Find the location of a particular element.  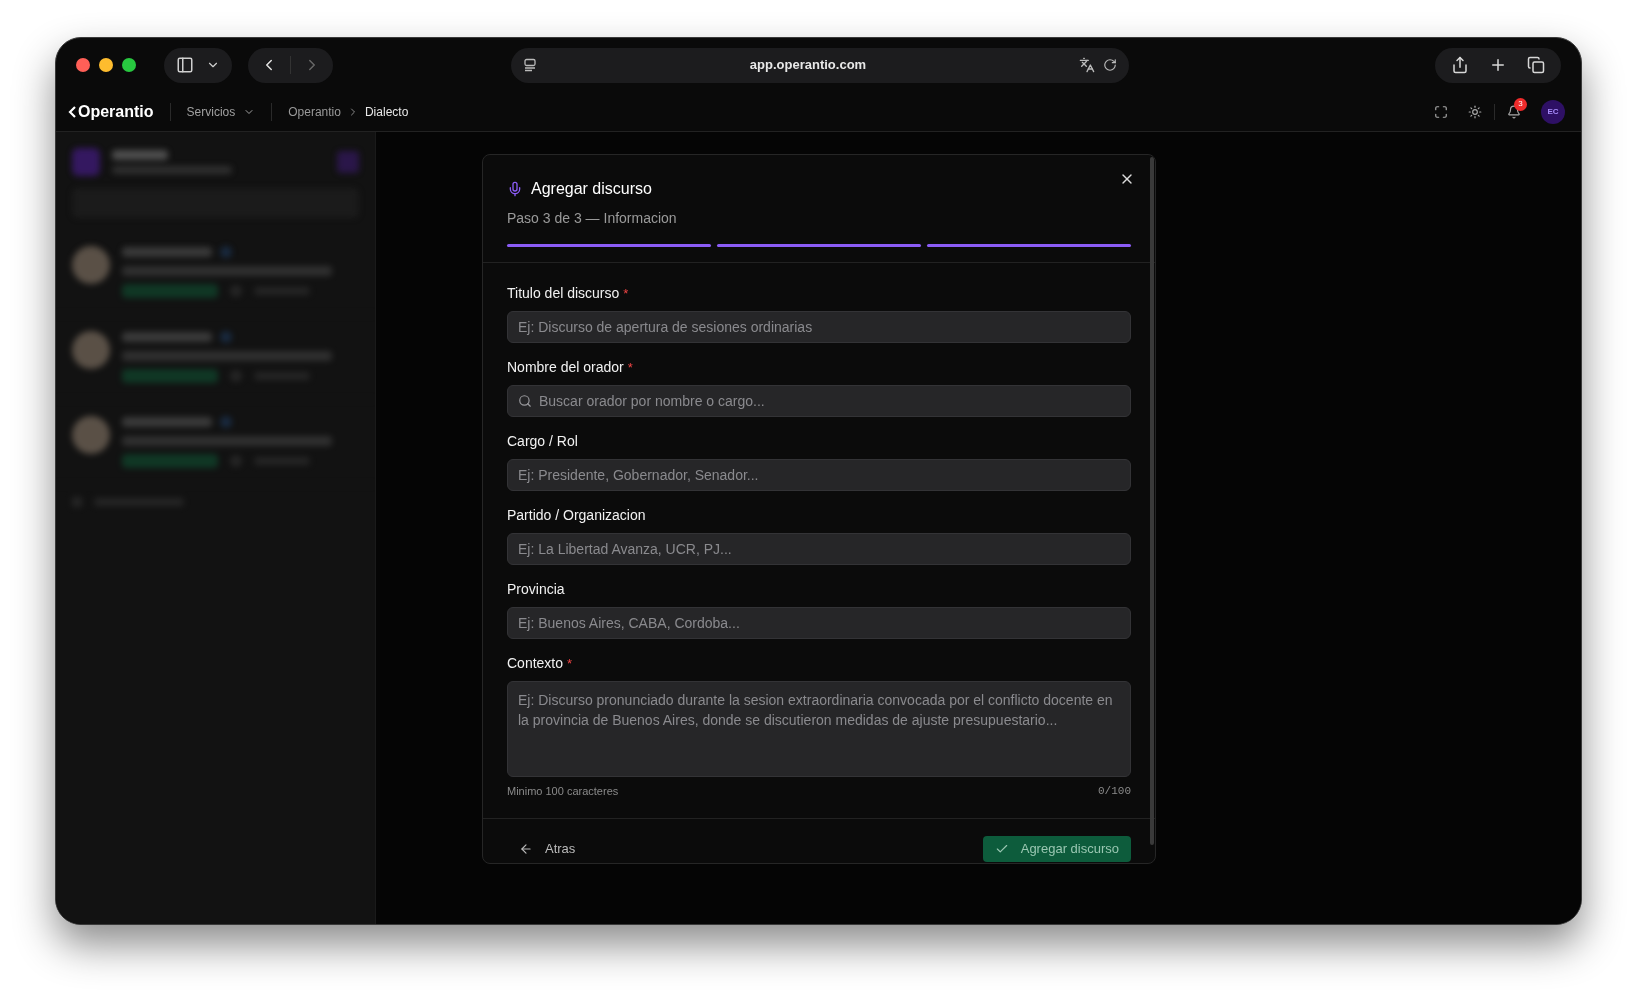

notifications-icon is located at coordinates (1514, 111).